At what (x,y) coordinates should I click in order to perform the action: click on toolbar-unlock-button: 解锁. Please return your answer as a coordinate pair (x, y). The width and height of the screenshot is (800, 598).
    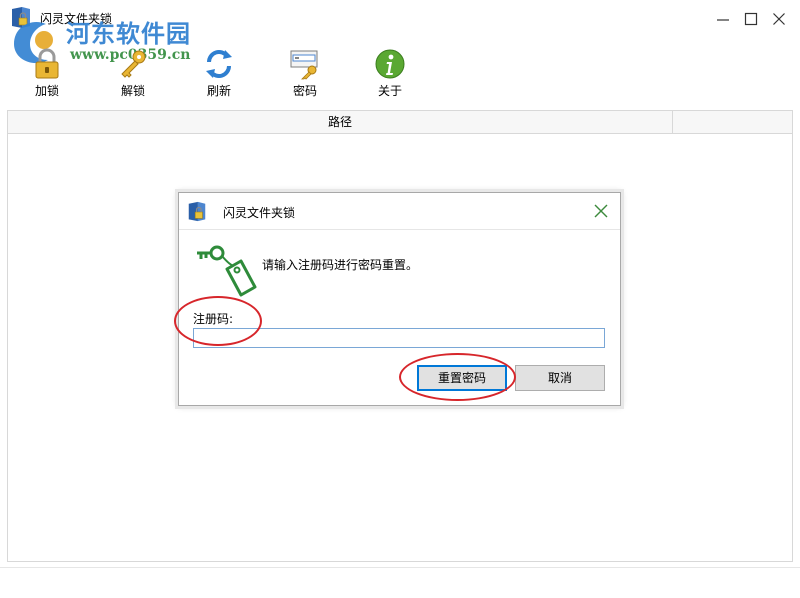
    Looking at the image, I should click on (133, 73).